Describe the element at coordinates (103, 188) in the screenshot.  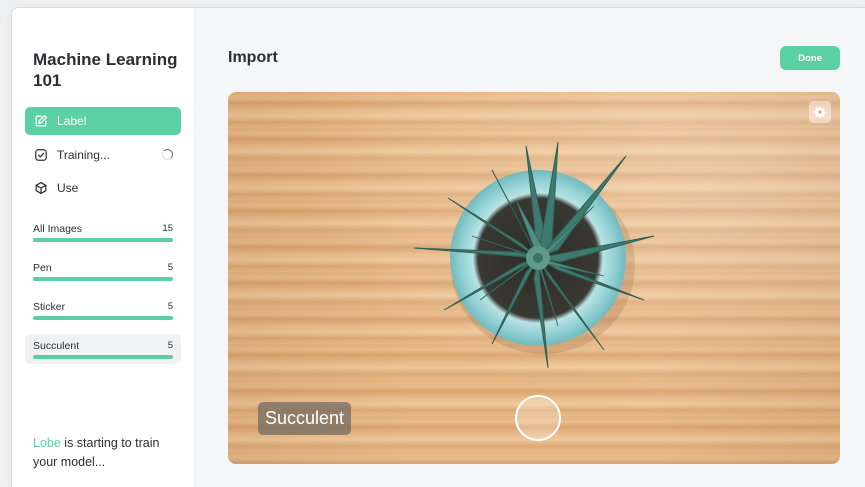
I see `nav-item-use: Use` at that location.